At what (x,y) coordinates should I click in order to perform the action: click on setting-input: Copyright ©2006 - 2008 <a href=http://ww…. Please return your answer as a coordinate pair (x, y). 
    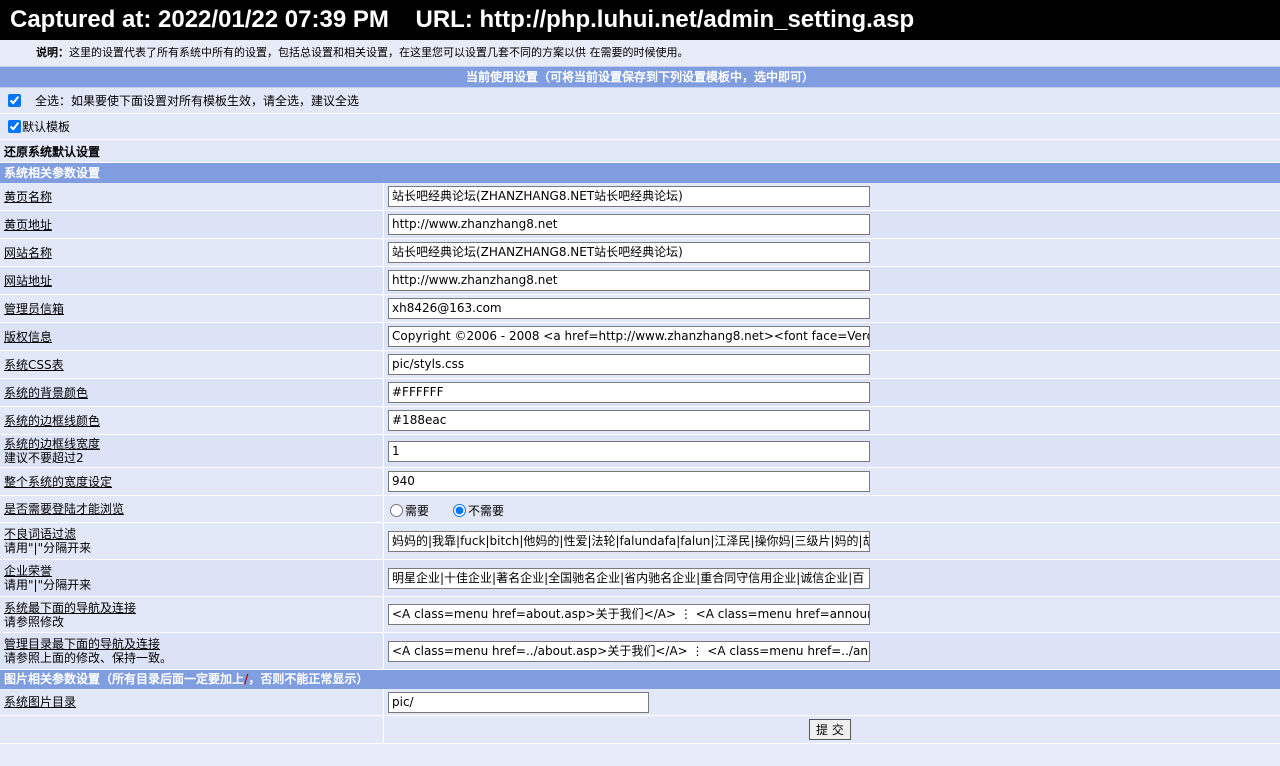
    Looking at the image, I should click on (629, 336).